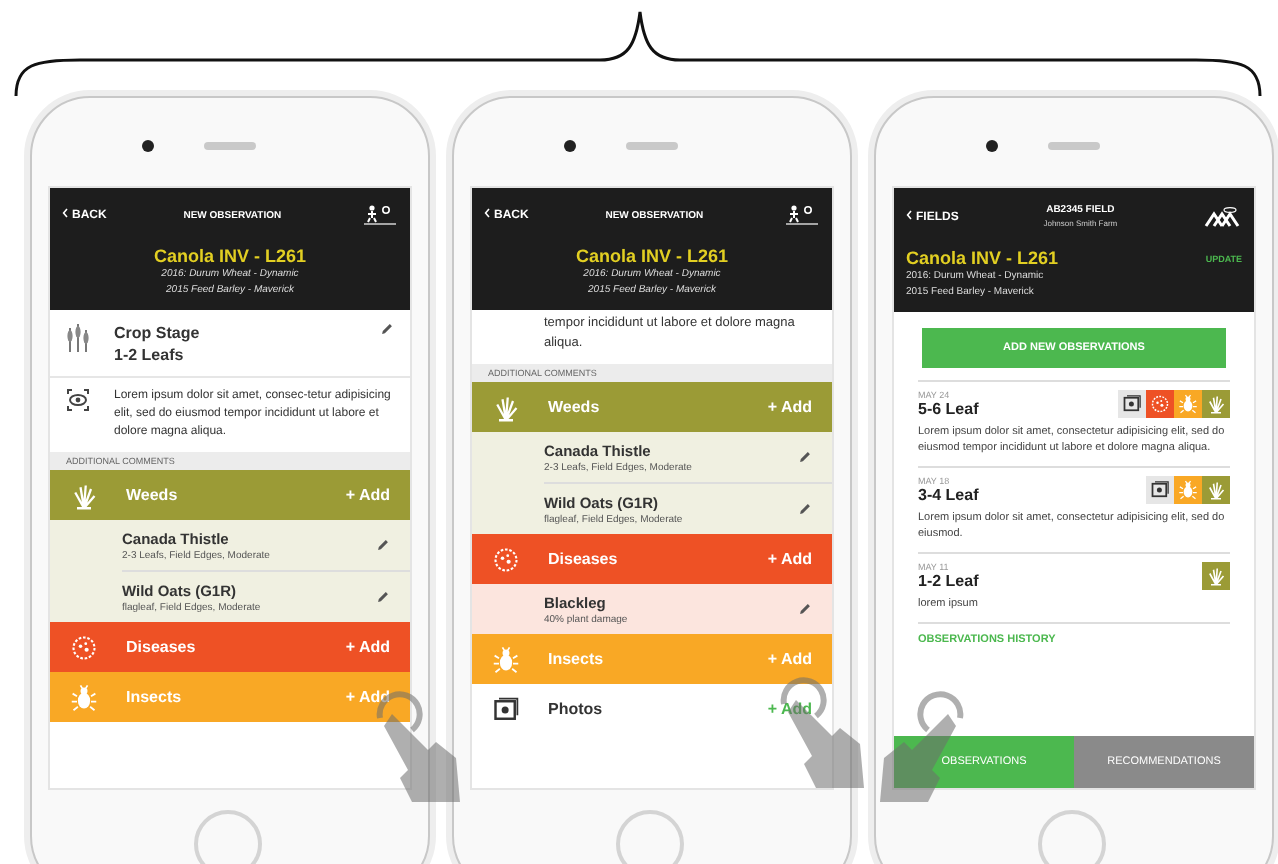 This screenshot has width=1278, height=864. What do you see at coordinates (948, 581) in the screenshot?
I see `observation-stage: 1-2 Leaf` at bounding box center [948, 581].